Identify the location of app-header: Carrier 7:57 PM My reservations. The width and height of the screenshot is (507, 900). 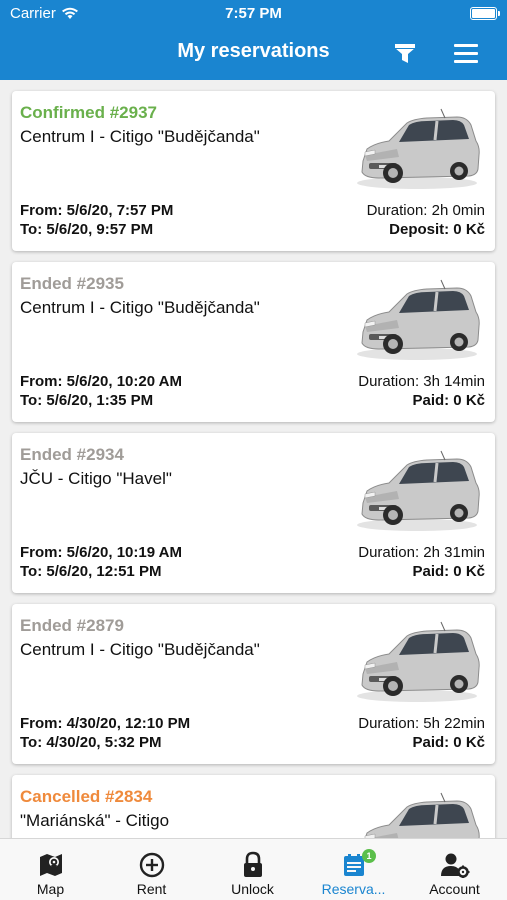
(253, 40).